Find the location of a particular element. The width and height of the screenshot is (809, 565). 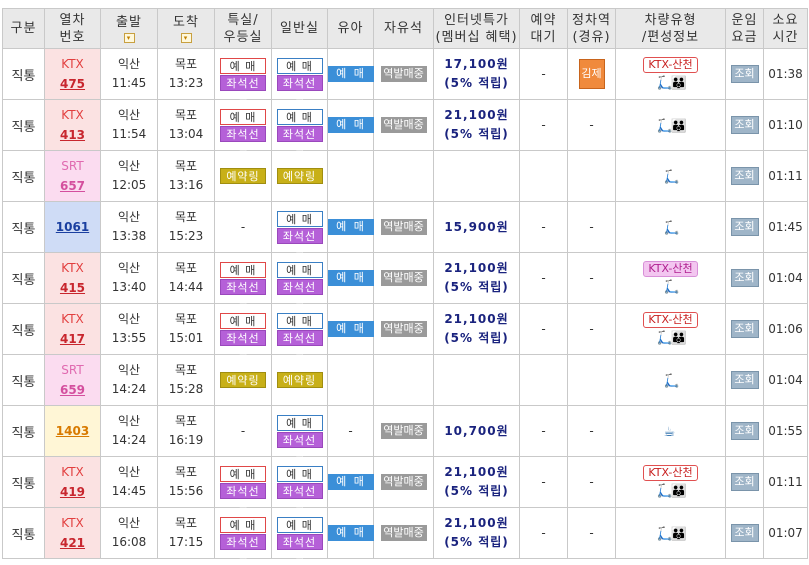

train-number-cell: KTX 415 is located at coordinates (72, 278).